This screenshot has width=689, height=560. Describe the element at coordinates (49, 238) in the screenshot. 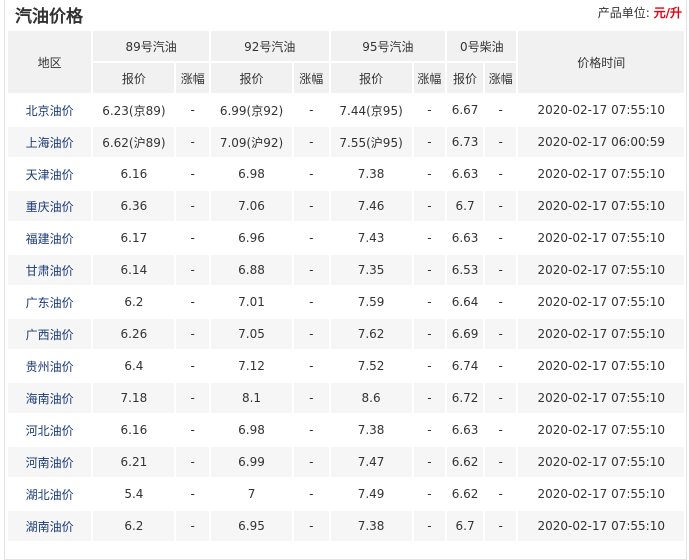

I see `region-link: 福建油价` at that location.